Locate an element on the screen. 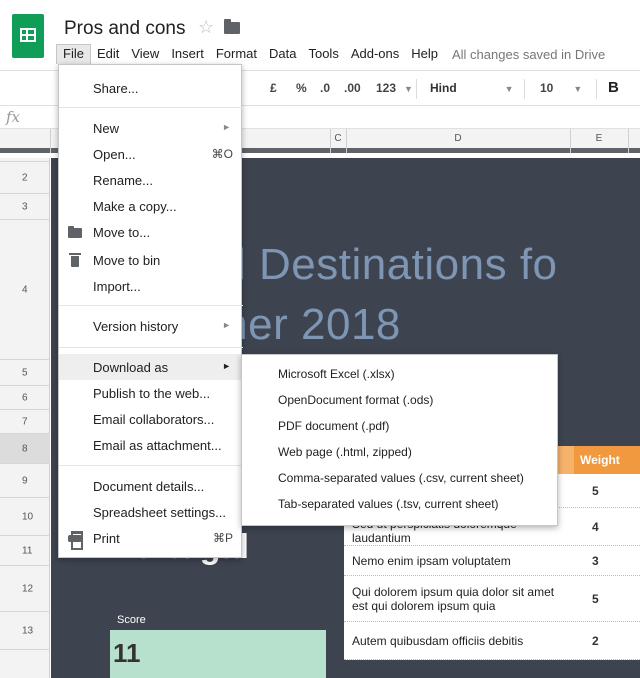 This screenshot has height=678, width=640. sheets-logo-icon is located at coordinates (28, 36).